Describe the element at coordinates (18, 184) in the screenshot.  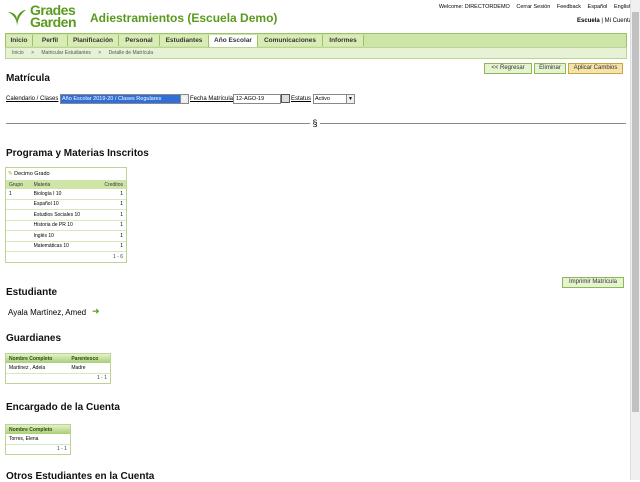
I see `col-grupo: Grupo` at that location.